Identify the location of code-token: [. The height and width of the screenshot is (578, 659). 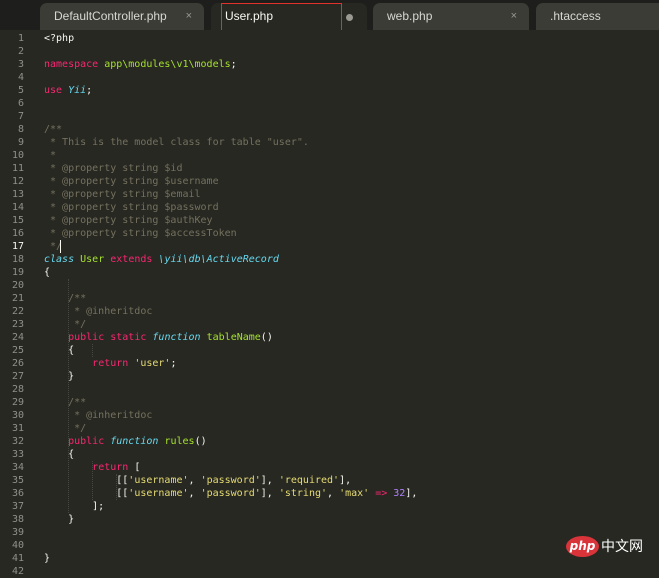
(134, 467).